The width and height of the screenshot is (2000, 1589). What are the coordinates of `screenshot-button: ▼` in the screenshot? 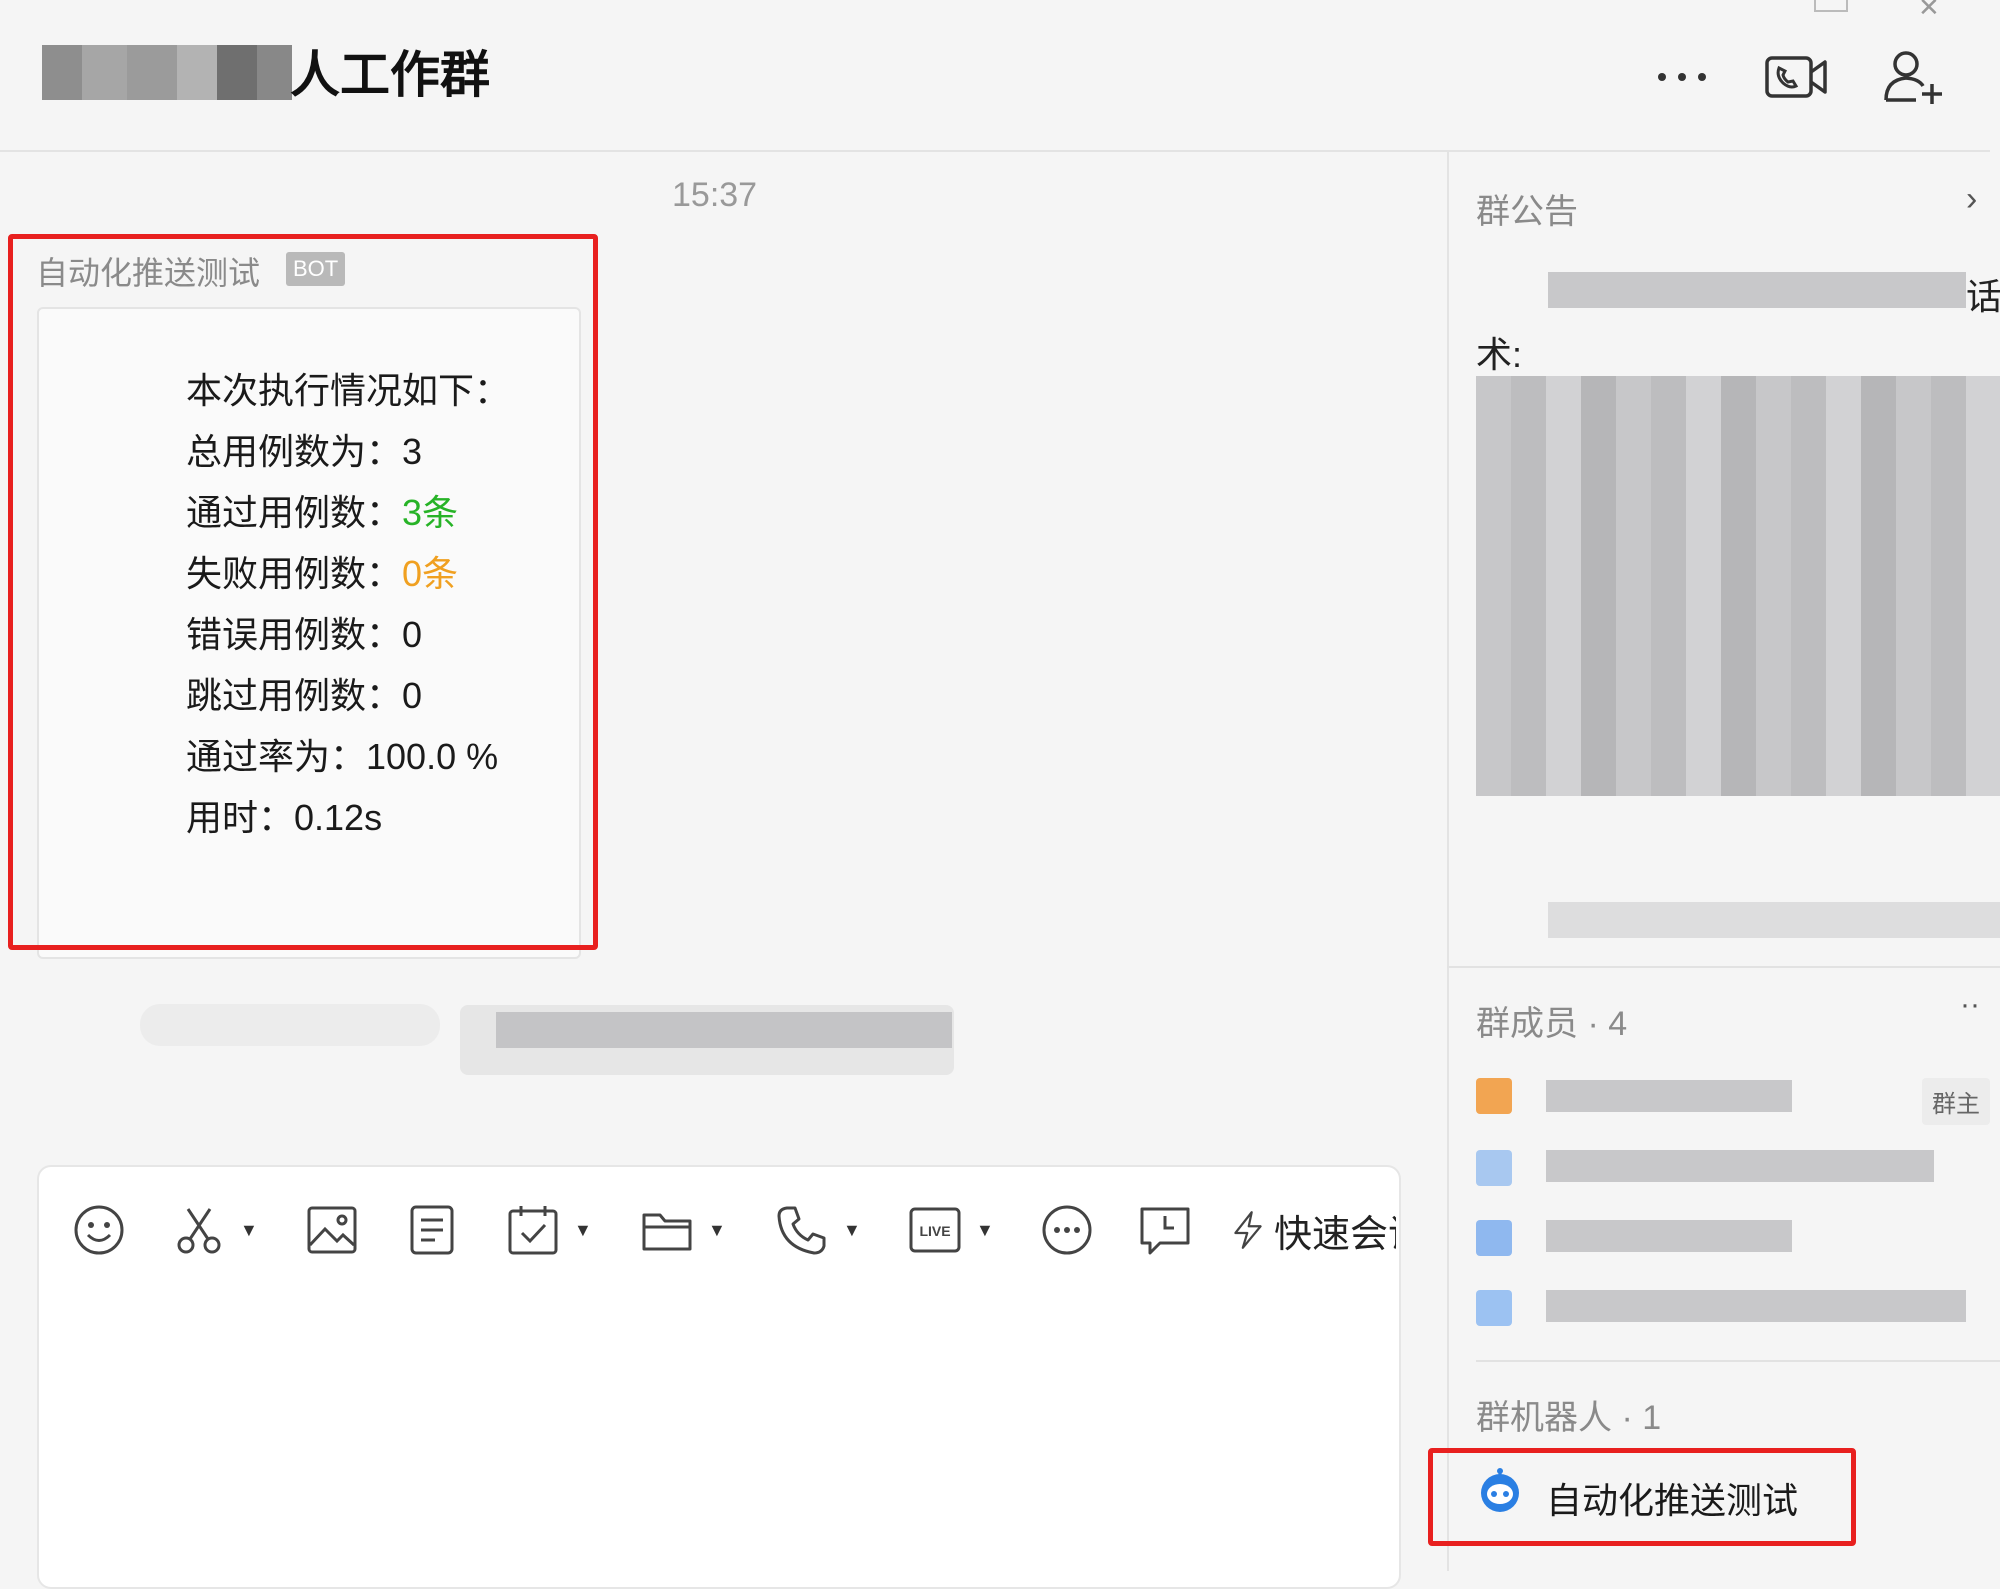 It's located at (215, 1230).